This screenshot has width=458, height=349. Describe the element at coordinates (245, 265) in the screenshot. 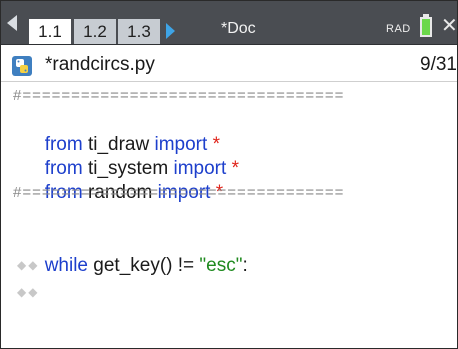

I see `colon: :` at that location.